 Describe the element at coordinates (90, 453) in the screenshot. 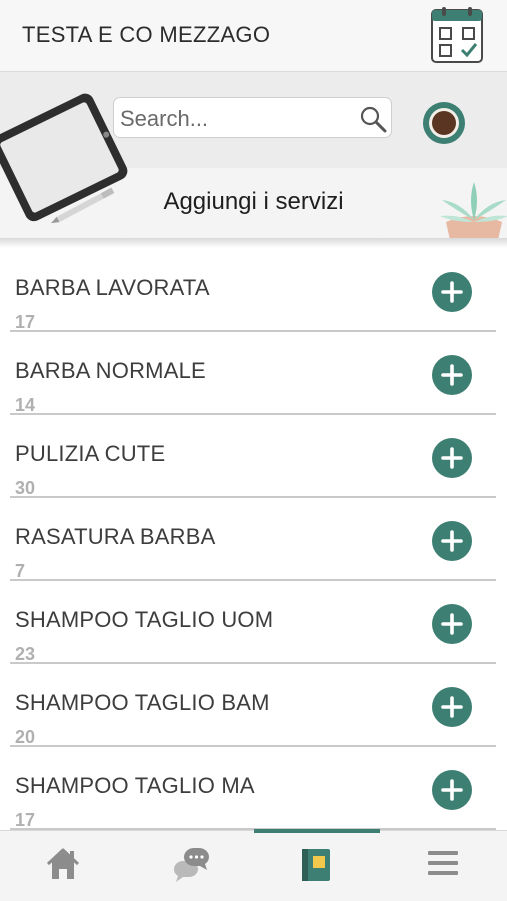

I see `service-name: PULIZIA CUTE` at that location.